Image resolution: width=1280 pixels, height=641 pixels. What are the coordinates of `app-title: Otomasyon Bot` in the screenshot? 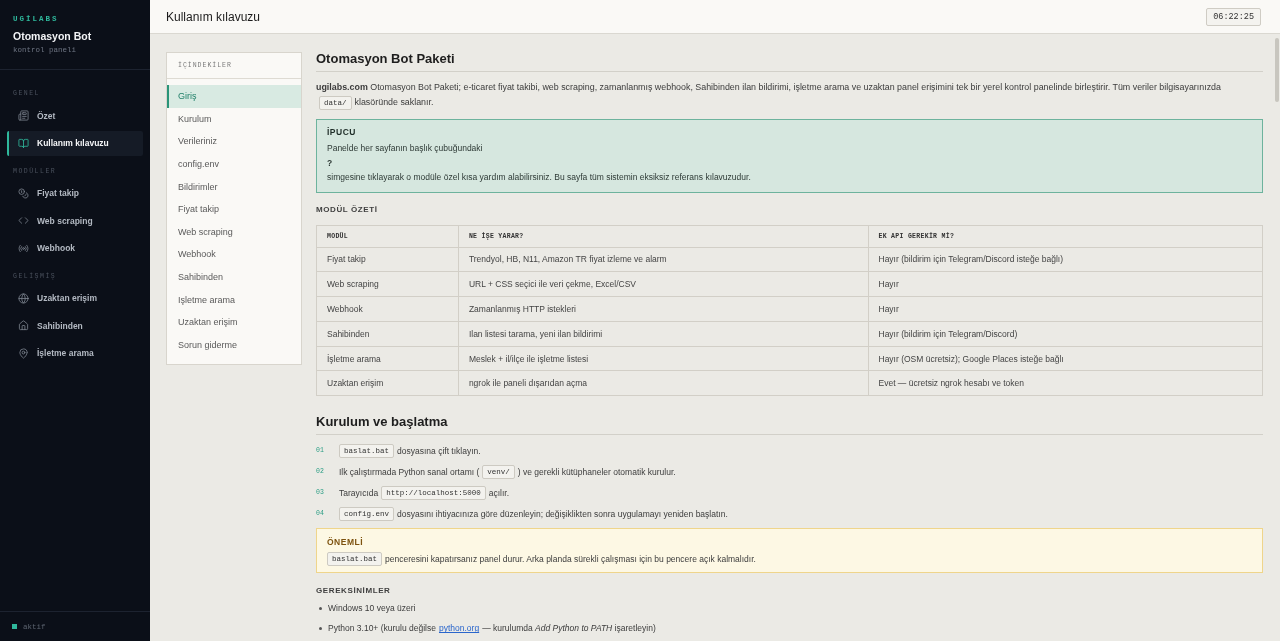 It's located at (52, 36).